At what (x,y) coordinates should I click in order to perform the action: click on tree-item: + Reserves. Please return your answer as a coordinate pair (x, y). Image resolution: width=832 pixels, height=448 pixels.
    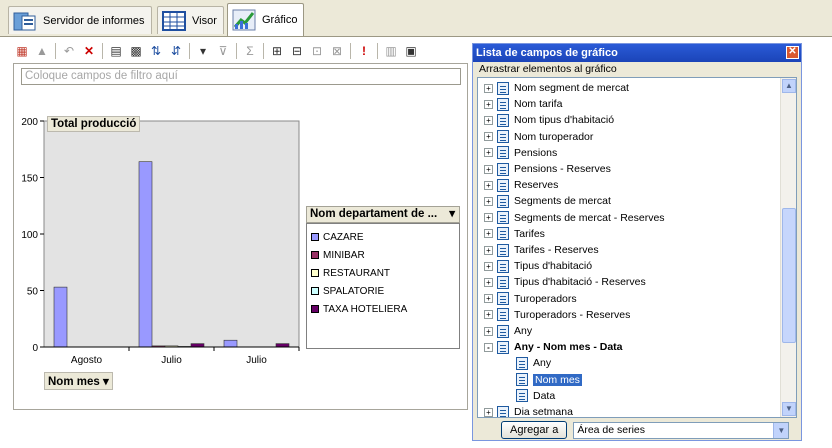
    Looking at the image, I should click on (521, 185).